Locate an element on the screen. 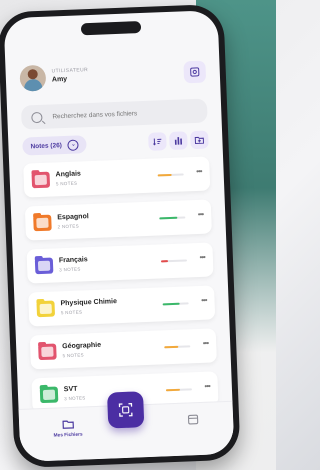 The width and height of the screenshot is (320, 470). sort-icon is located at coordinates (157, 142).